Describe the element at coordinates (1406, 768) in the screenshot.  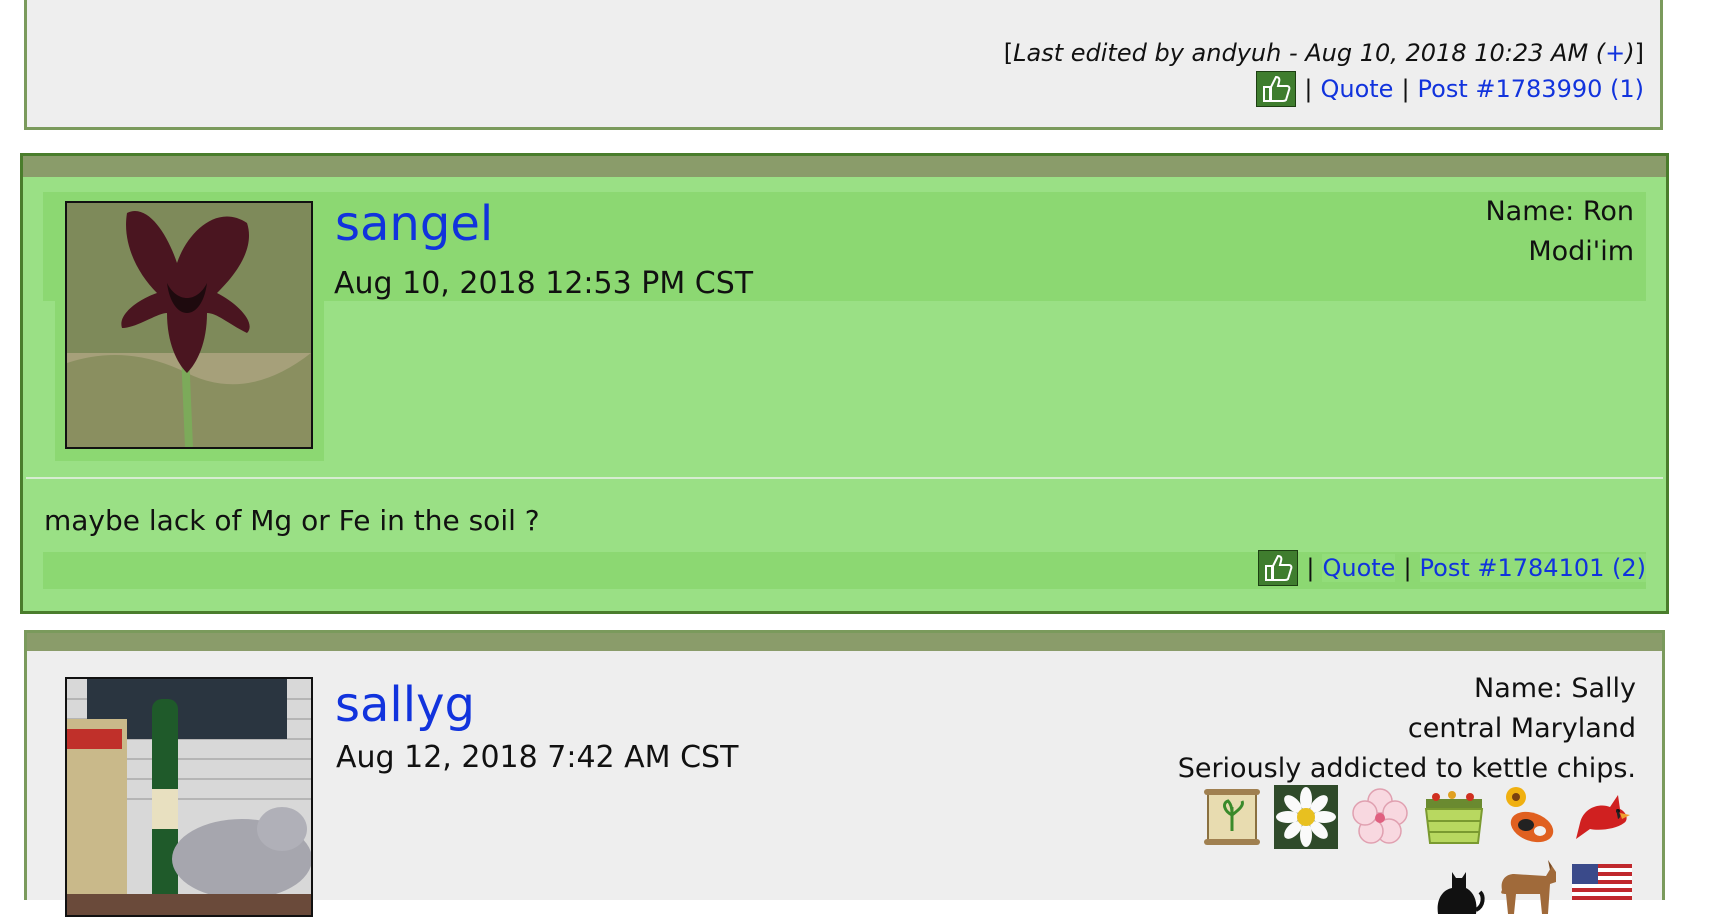
I see `user-tagline: Seriously addicted to kettle chips.` at that location.